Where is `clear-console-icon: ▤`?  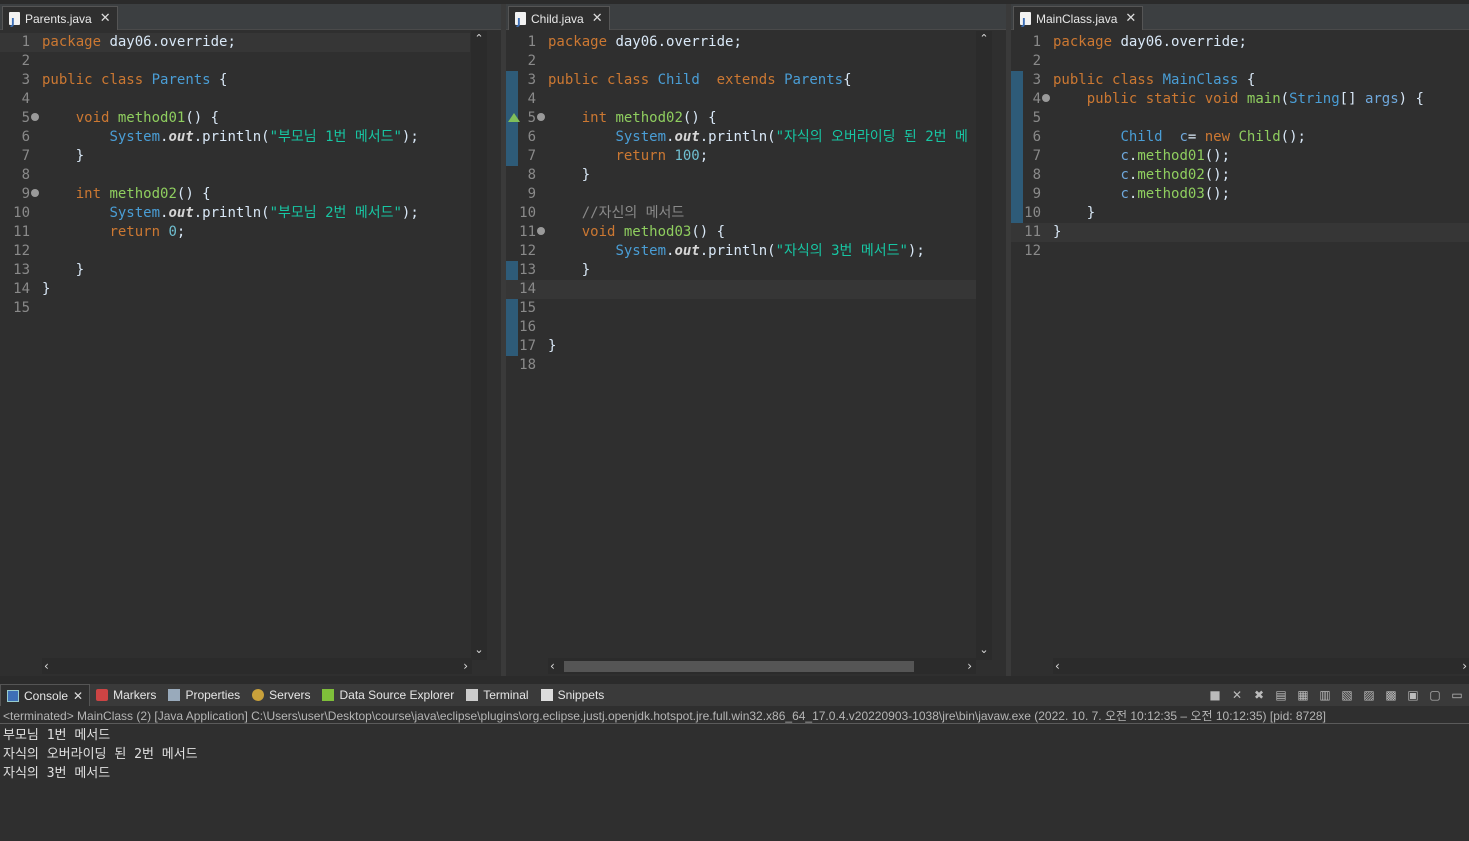 clear-console-icon: ▤ is located at coordinates (1281, 695).